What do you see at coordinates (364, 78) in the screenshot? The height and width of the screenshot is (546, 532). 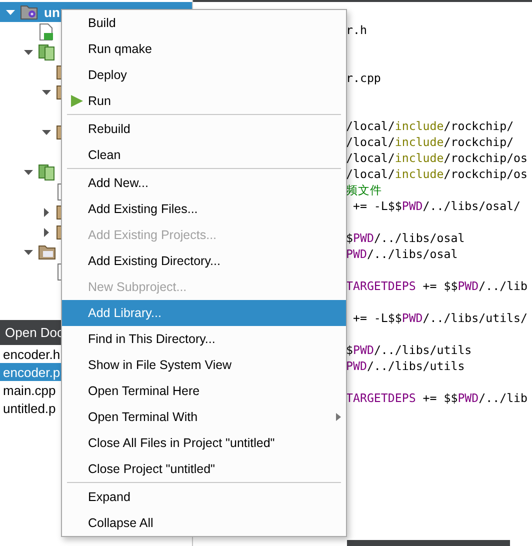 I see `code-line: r.cpp` at bounding box center [364, 78].